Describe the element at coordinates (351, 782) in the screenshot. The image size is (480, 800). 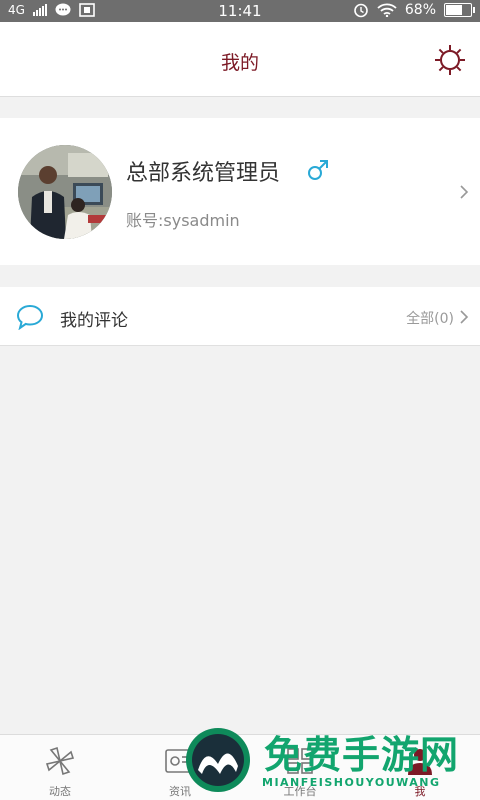
I see `watermark-subtitle: MIANFEISHOUYOUWANG` at that location.